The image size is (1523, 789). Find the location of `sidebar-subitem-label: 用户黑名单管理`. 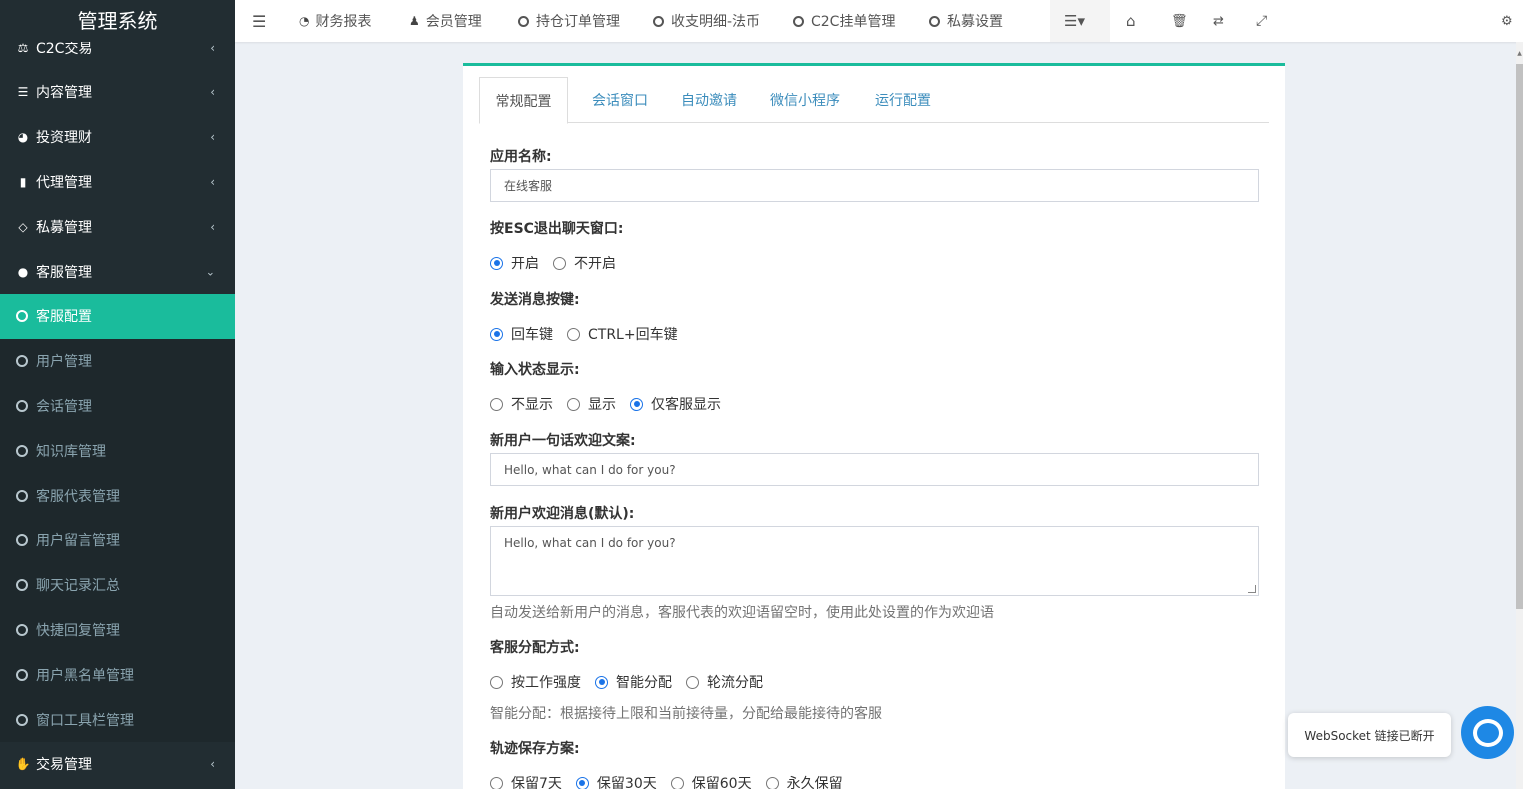

sidebar-subitem-label: 用户黑名单管理 is located at coordinates (85, 675).